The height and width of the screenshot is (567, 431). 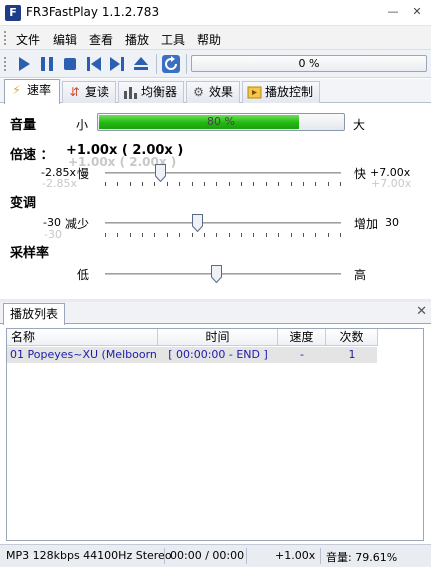 I want to click on previous-icon, so click(x=94, y=64).